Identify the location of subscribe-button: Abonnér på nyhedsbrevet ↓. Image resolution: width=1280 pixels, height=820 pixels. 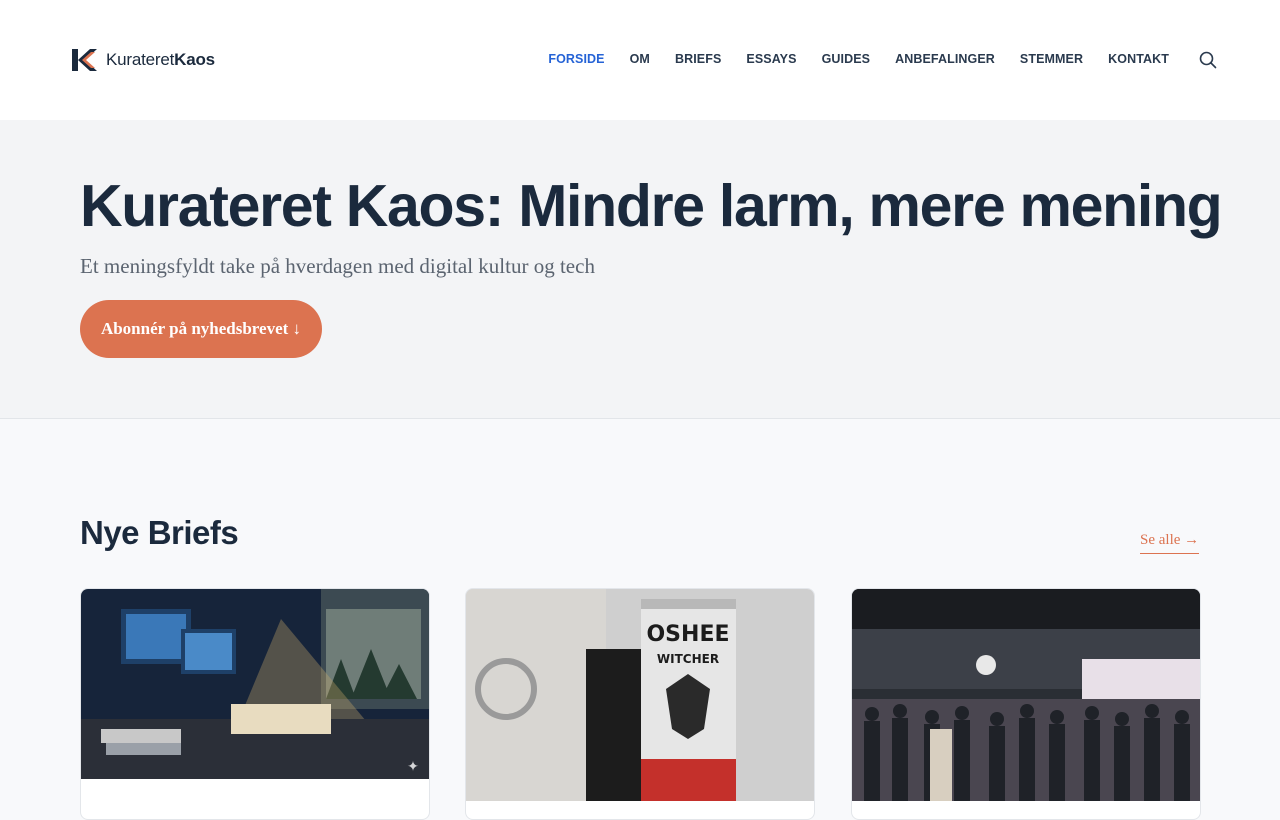
(201, 329).